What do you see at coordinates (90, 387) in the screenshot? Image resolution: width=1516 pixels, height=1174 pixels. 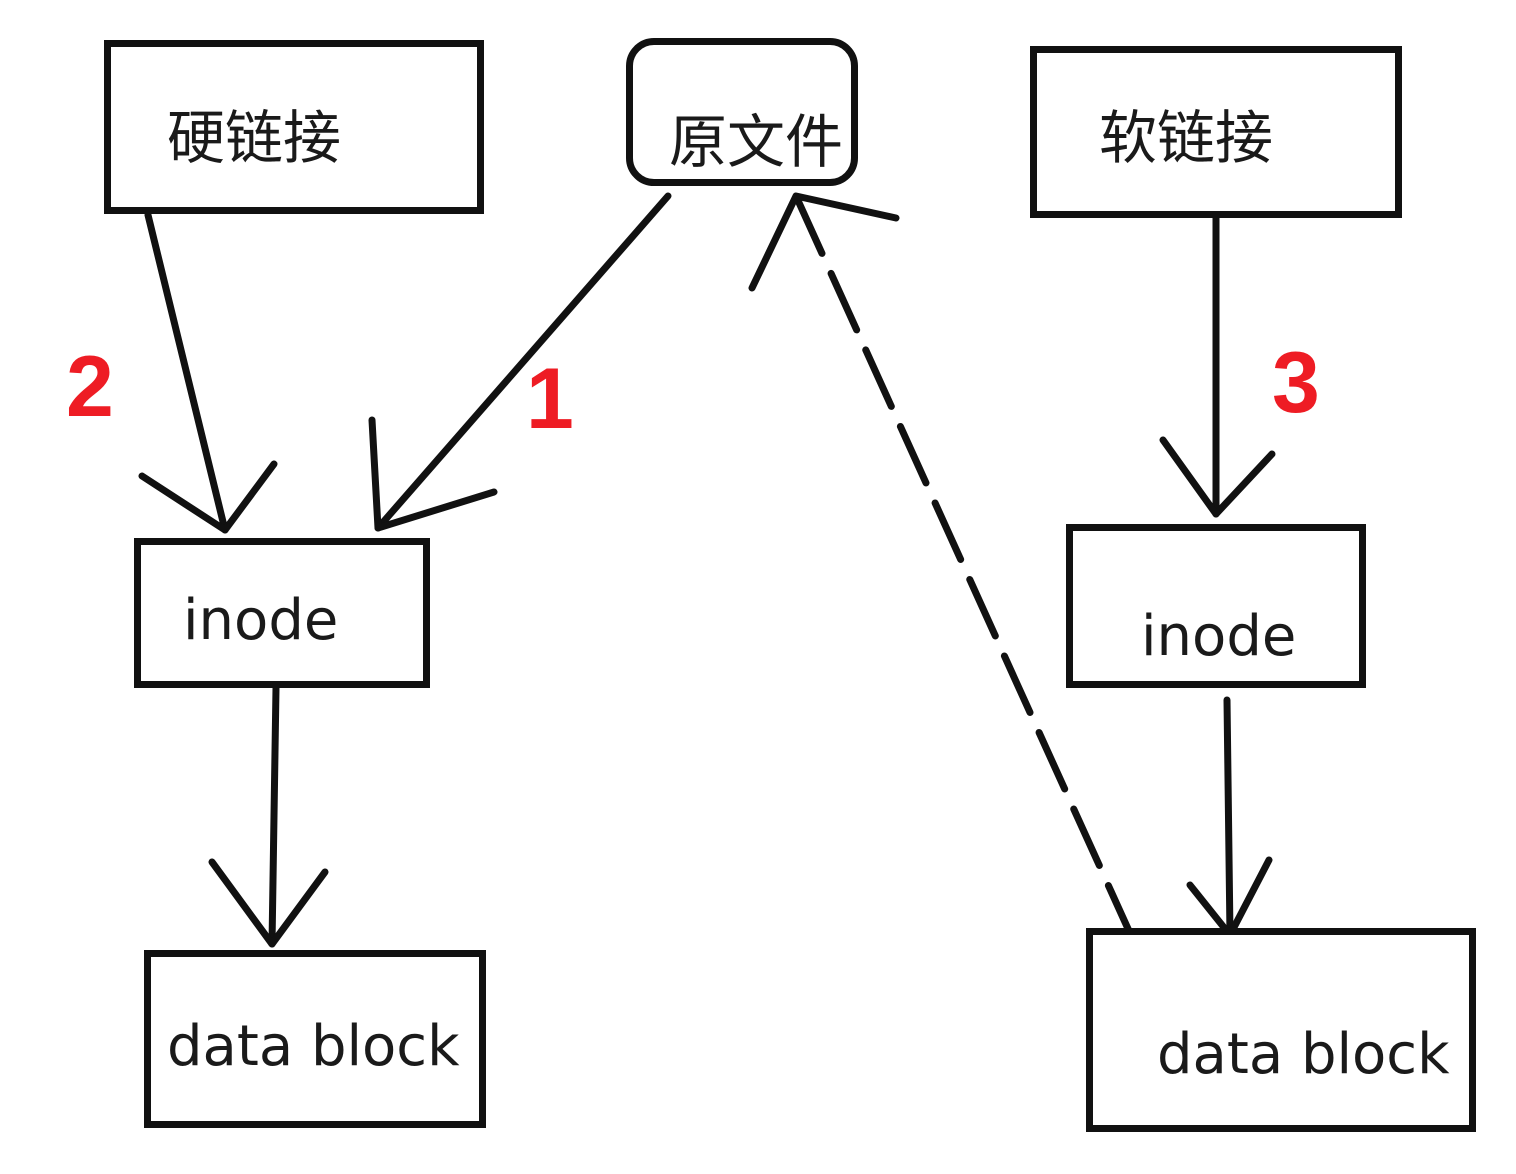 I see `edge-label-2: 2` at bounding box center [90, 387].